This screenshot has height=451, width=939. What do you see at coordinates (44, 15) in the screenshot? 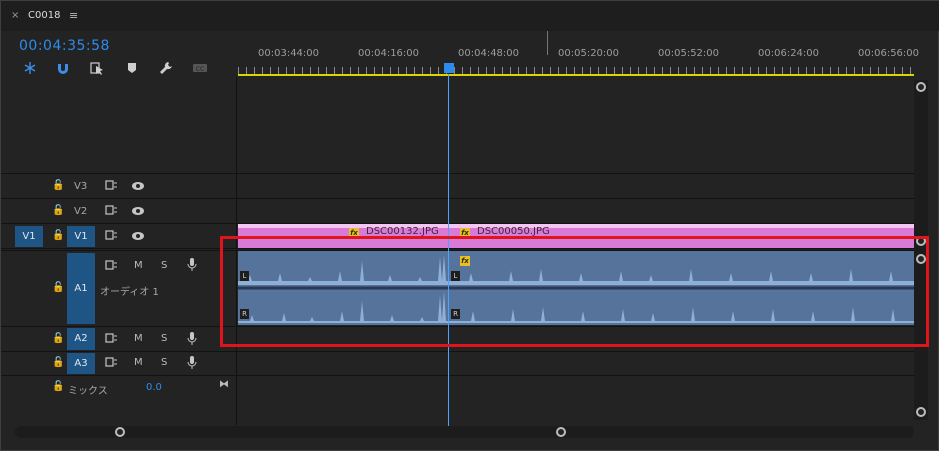
I see `sequence-tab-title: C0018` at bounding box center [44, 15].